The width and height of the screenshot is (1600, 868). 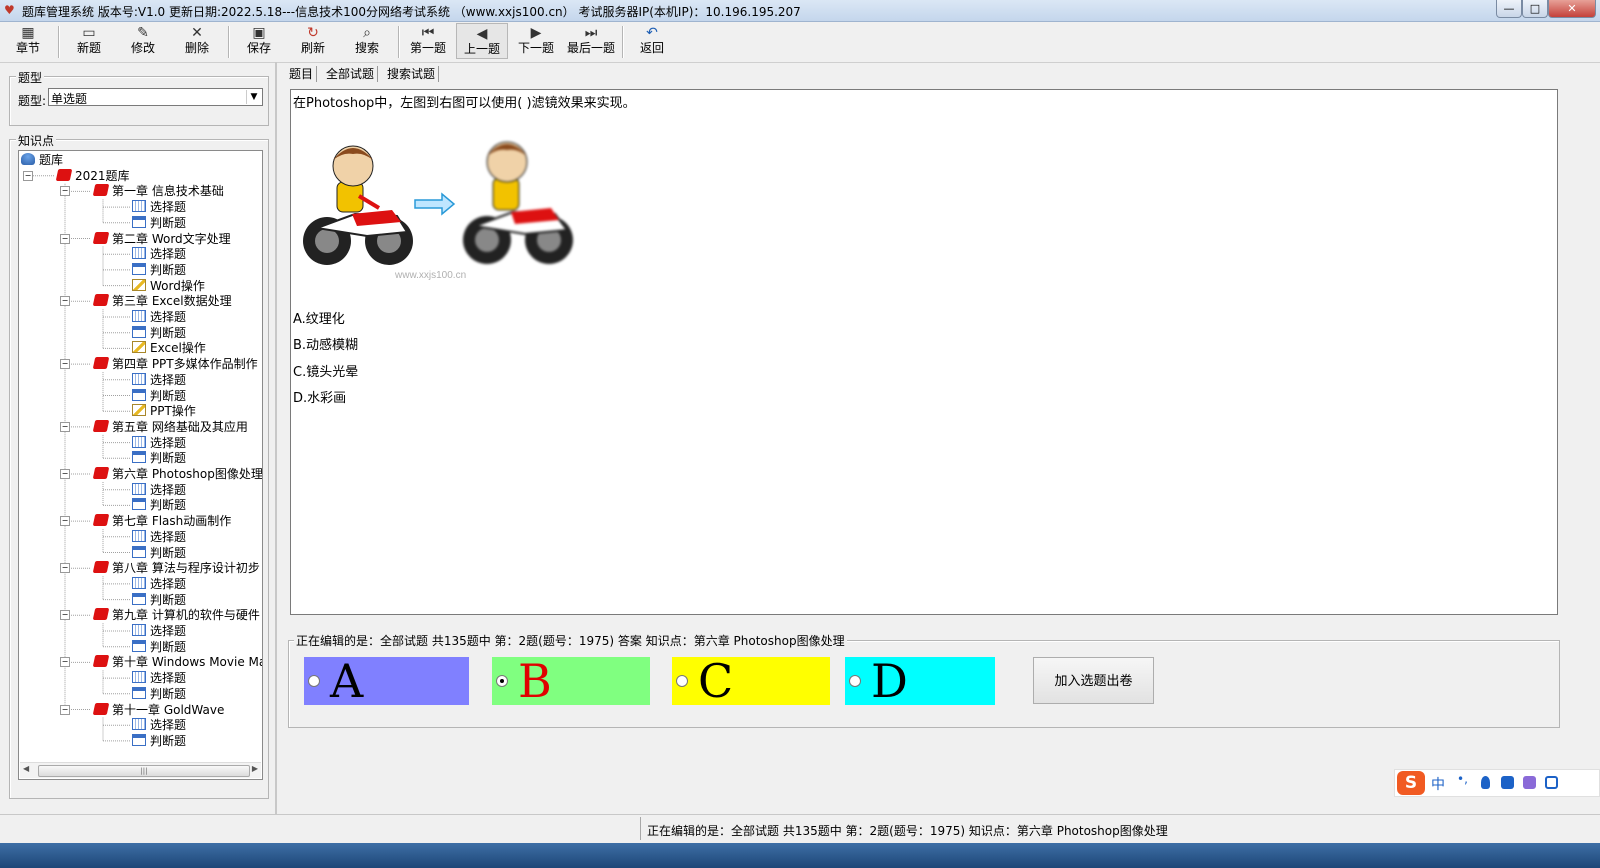 I want to click on close-button: ✕, so click(x=1572, y=9).